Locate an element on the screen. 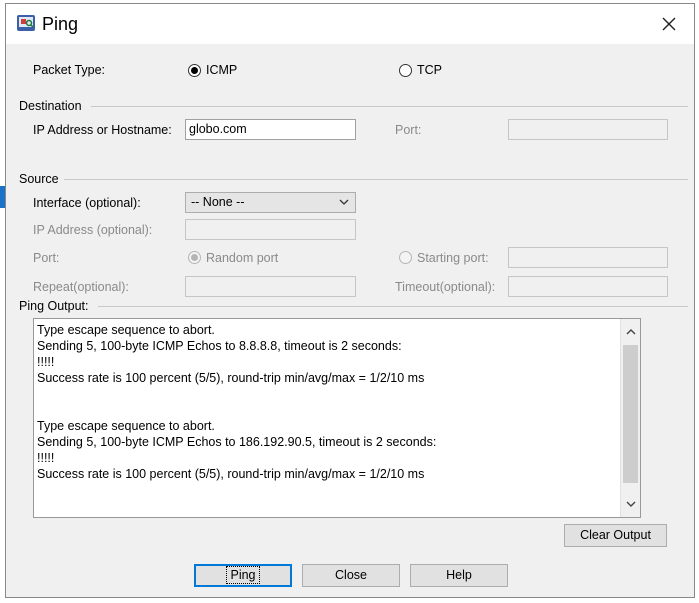  repeat-input is located at coordinates (270, 286).